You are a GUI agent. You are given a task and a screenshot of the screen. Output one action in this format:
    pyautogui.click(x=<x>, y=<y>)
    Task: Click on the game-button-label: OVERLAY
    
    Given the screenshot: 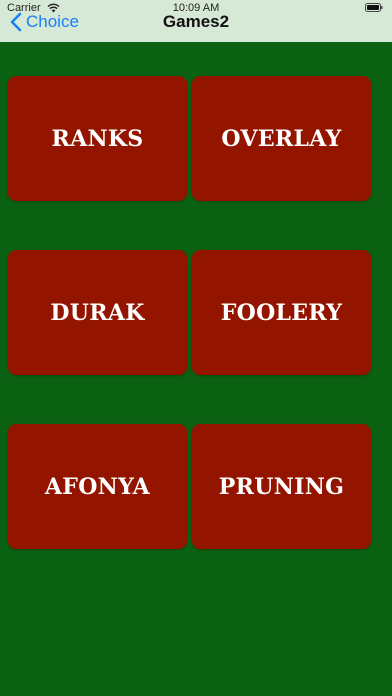 What is the action you would take?
    pyautogui.click(x=281, y=138)
    